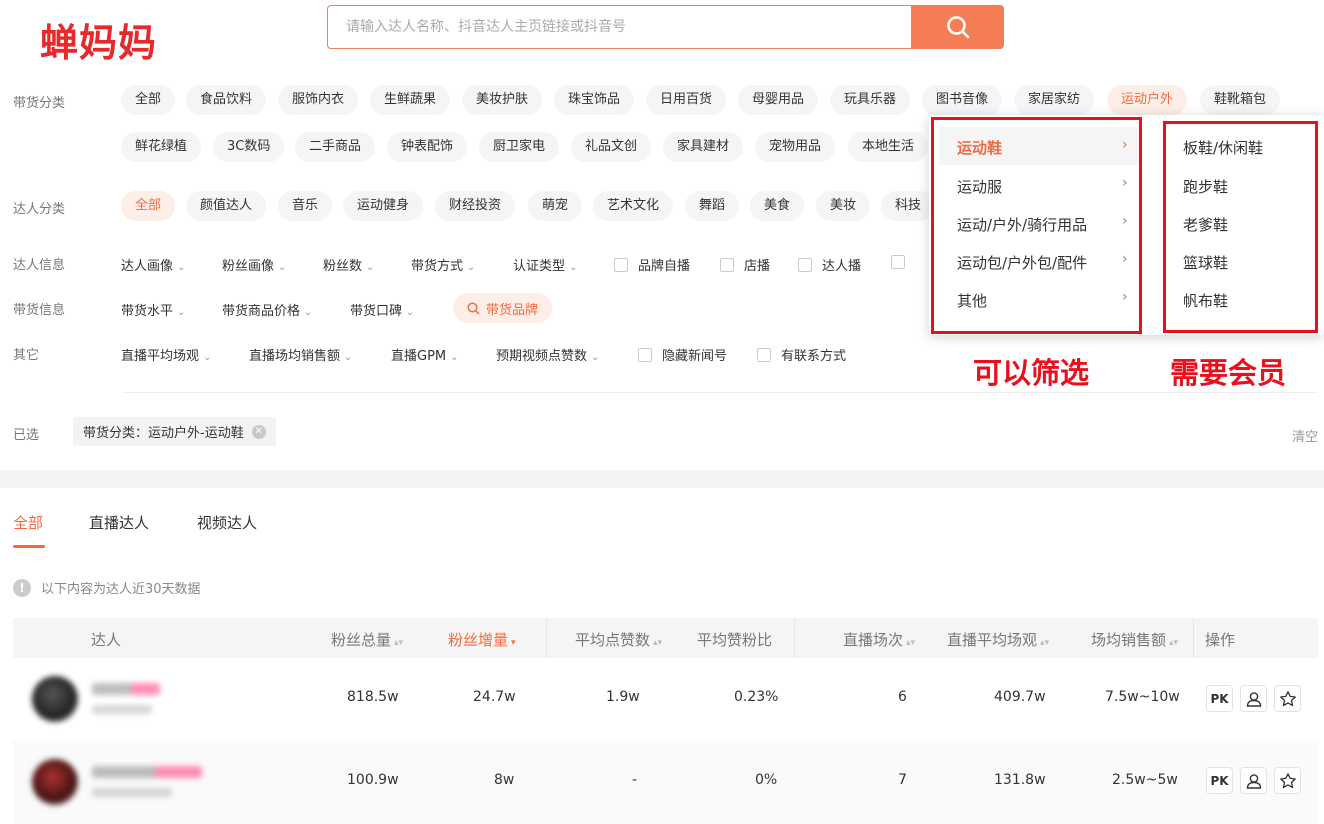  I want to click on category-chip-active: 运动户外, so click(1147, 100).